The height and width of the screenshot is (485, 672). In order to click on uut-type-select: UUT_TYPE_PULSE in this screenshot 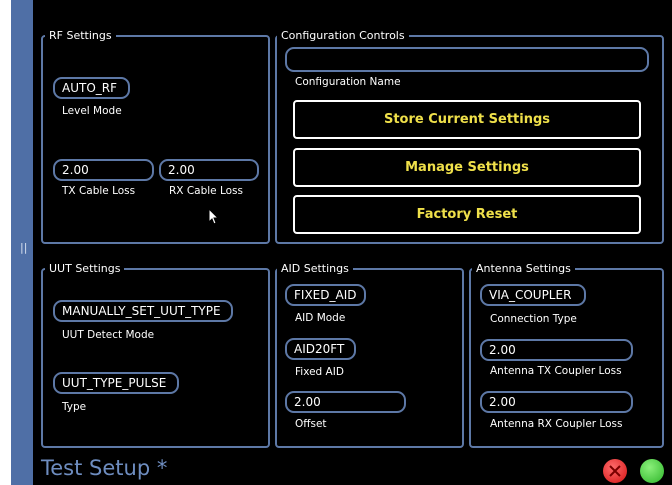, I will do `click(116, 383)`.